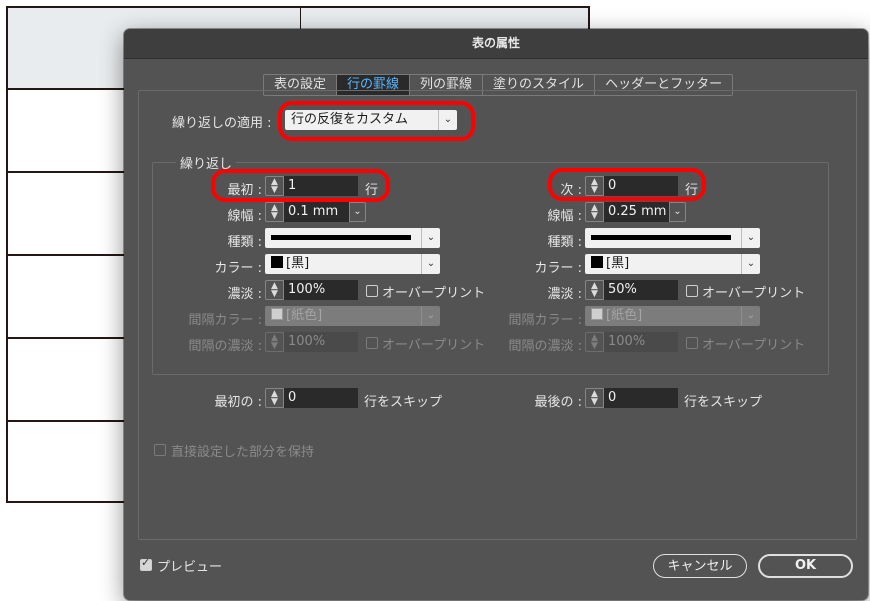  What do you see at coordinates (222, 123) in the screenshot?
I see `repeat-apply-label: 繰り返しの適用 :` at bounding box center [222, 123].